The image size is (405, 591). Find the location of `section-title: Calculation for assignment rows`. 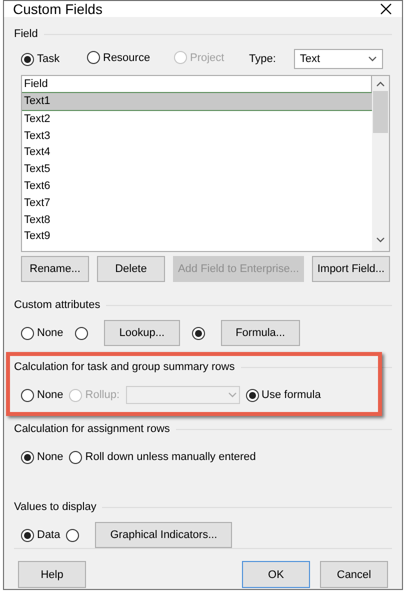

section-title: Calculation for assignment rows is located at coordinates (92, 429).